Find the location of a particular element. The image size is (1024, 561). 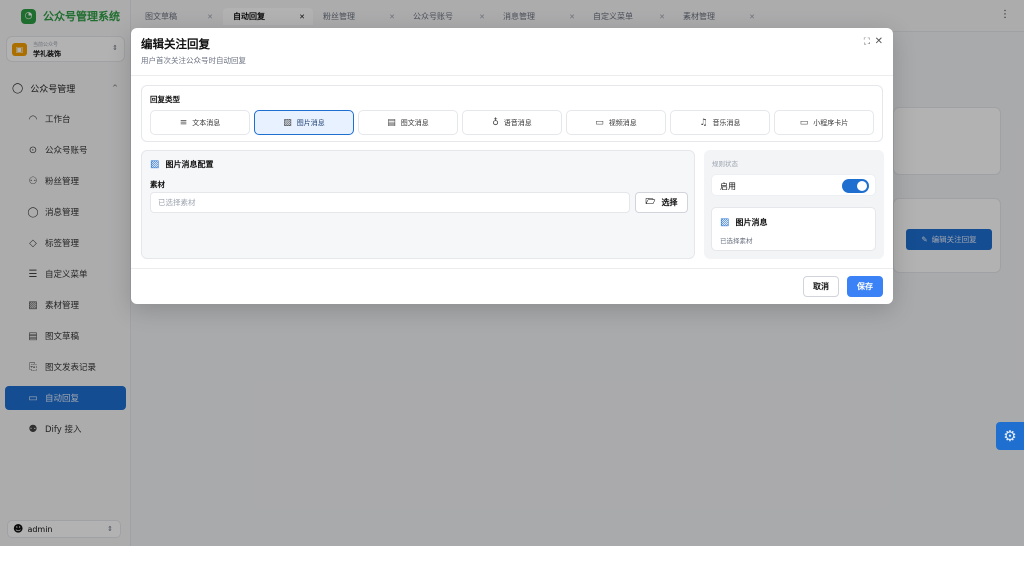

toggle-knob is located at coordinates (862, 186).